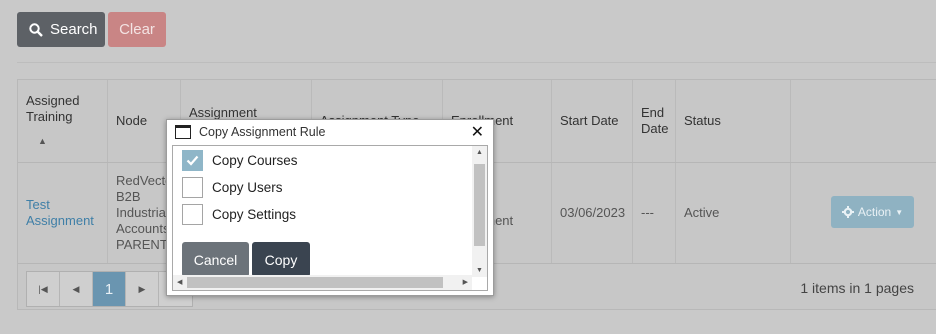 This screenshot has height=334, width=936. What do you see at coordinates (254, 214) in the screenshot?
I see `copy-settings-label: Copy Settings` at bounding box center [254, 214].